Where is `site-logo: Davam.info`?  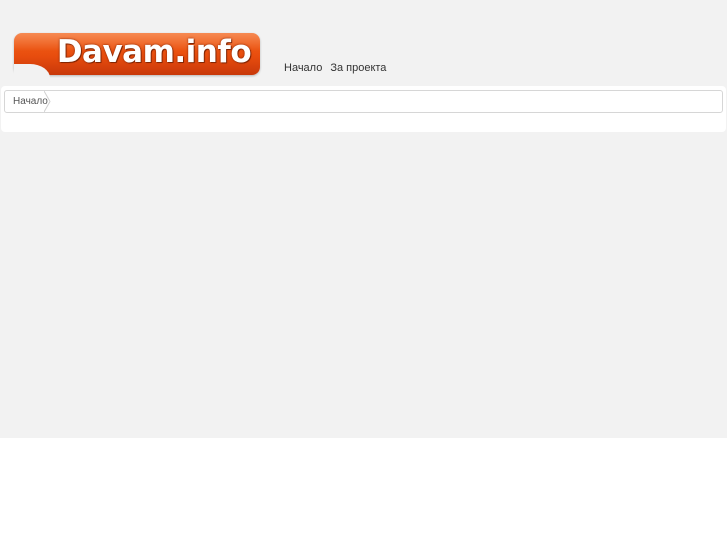
site-logo: Davam.info is located at coordinates (137, 55).